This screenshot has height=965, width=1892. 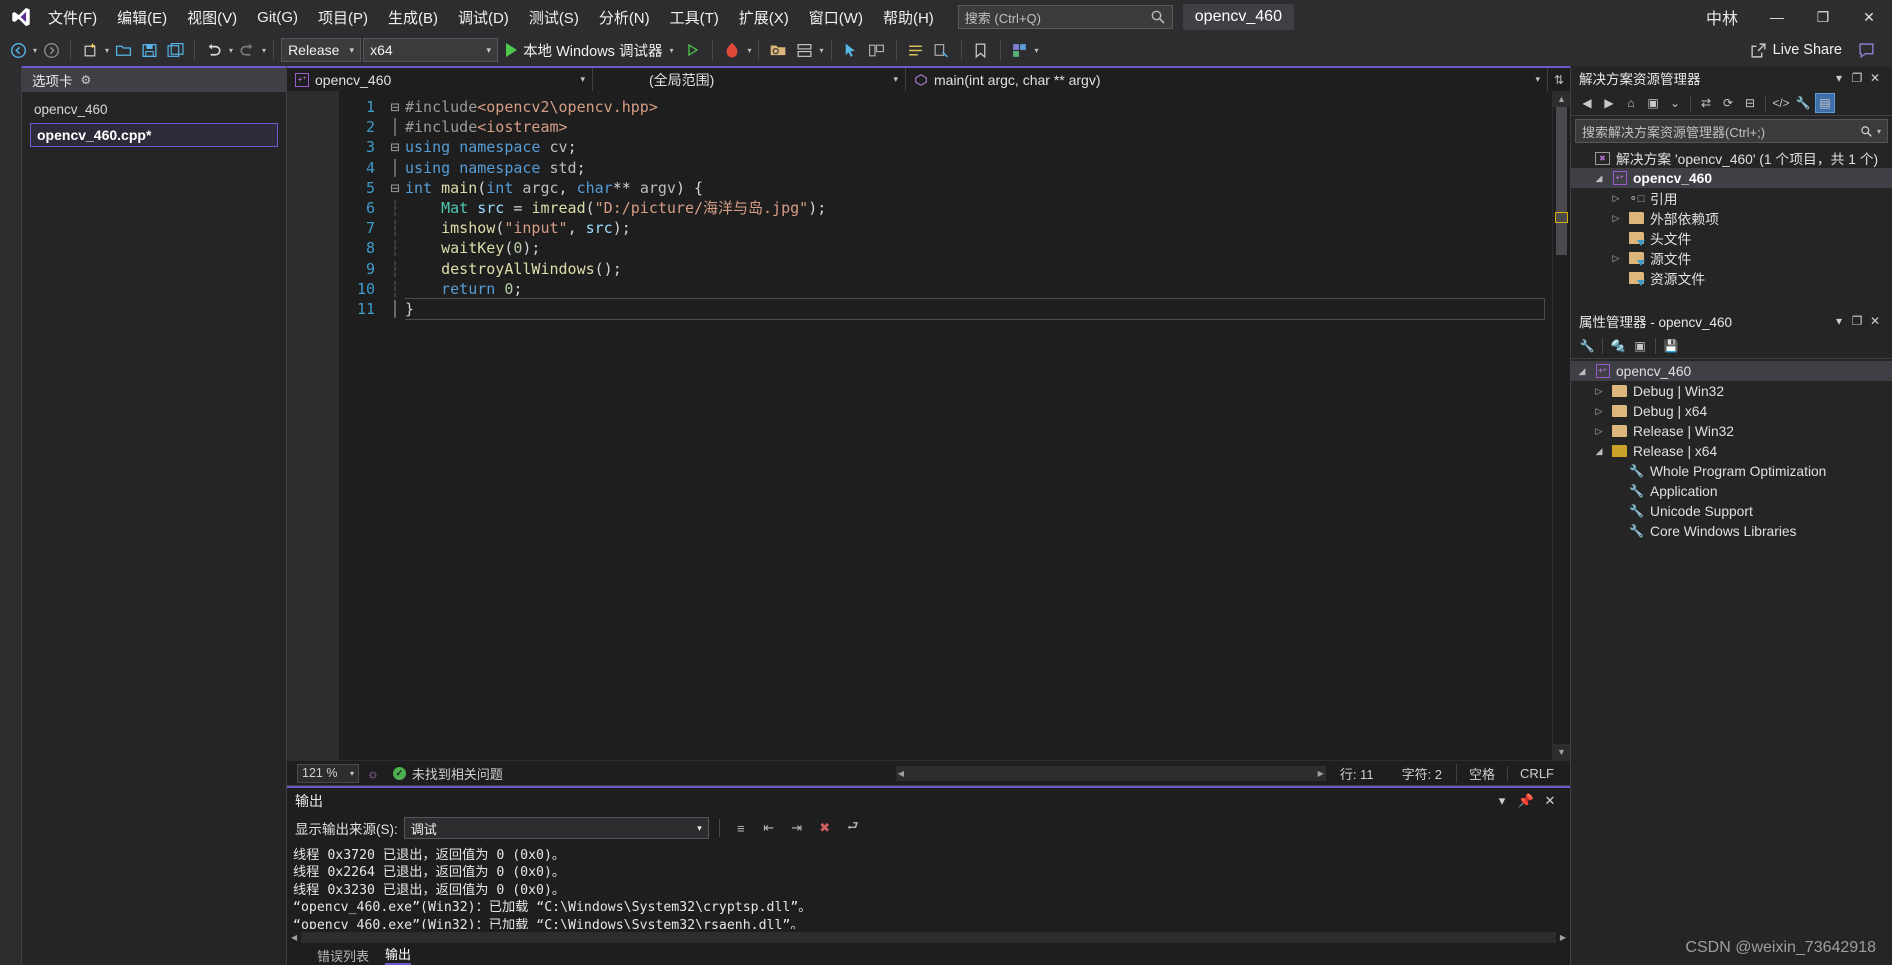 What do you see at coordinates (1731, 305) in the screenshot?
I see `dock-splitter` at bounding box center [1731, 305].